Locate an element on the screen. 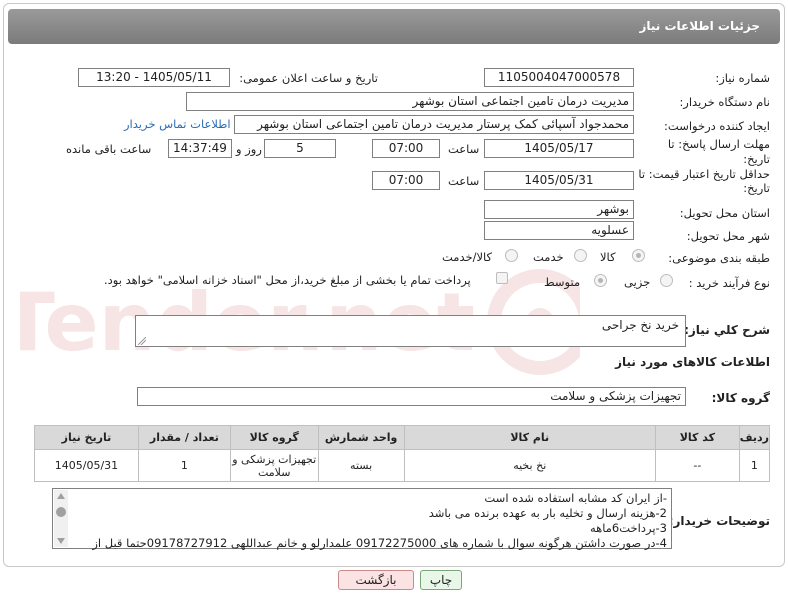  notes-scrollbar is located at coordinates (61, 518).